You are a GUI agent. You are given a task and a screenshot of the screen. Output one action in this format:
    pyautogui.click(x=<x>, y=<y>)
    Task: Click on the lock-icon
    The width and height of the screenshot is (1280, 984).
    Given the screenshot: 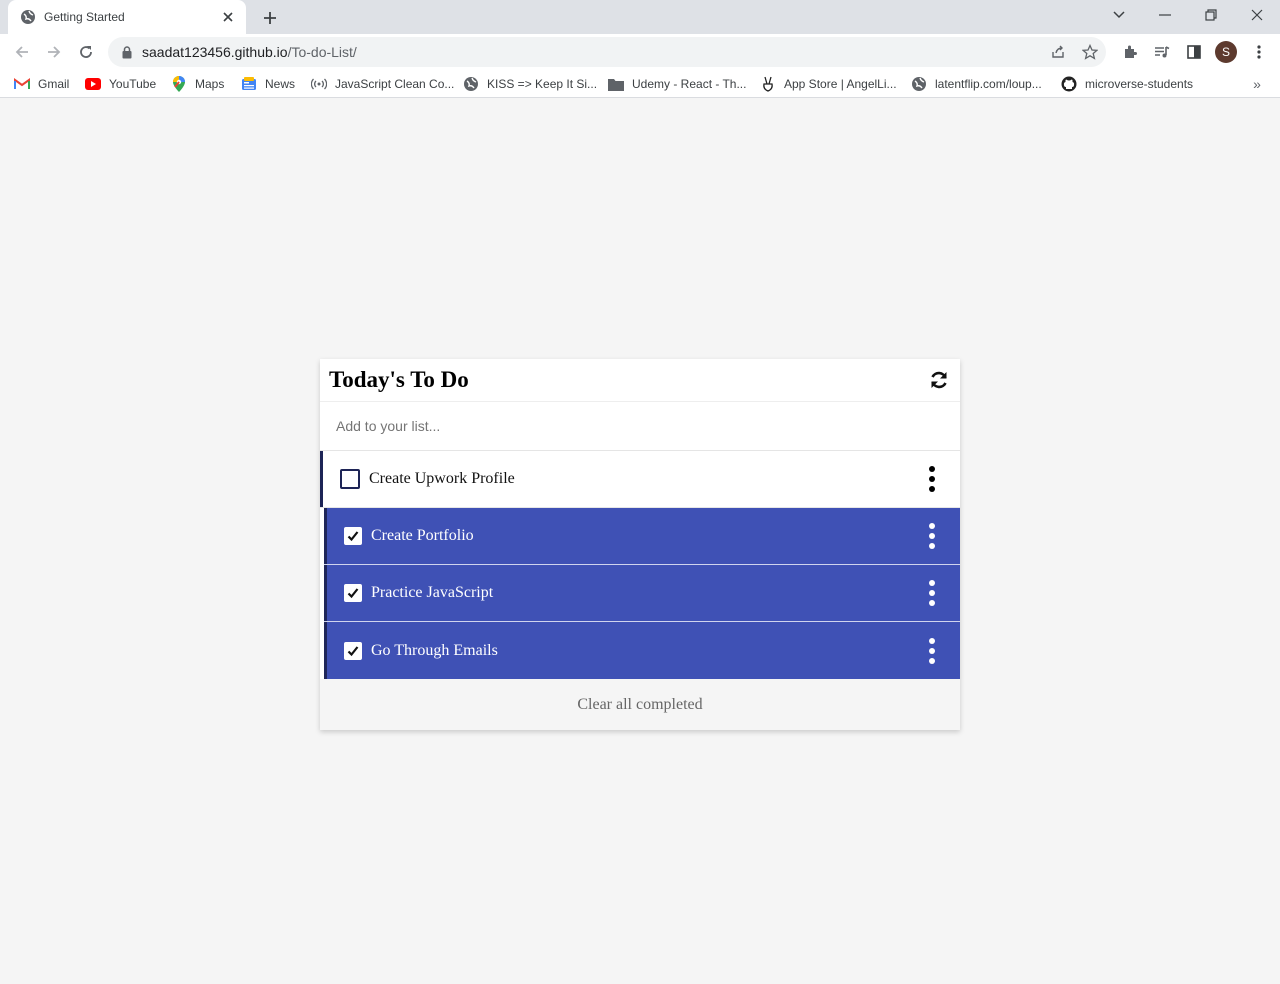 What is the action you would take?
    pyautogui.click(x=127, y=52)
    